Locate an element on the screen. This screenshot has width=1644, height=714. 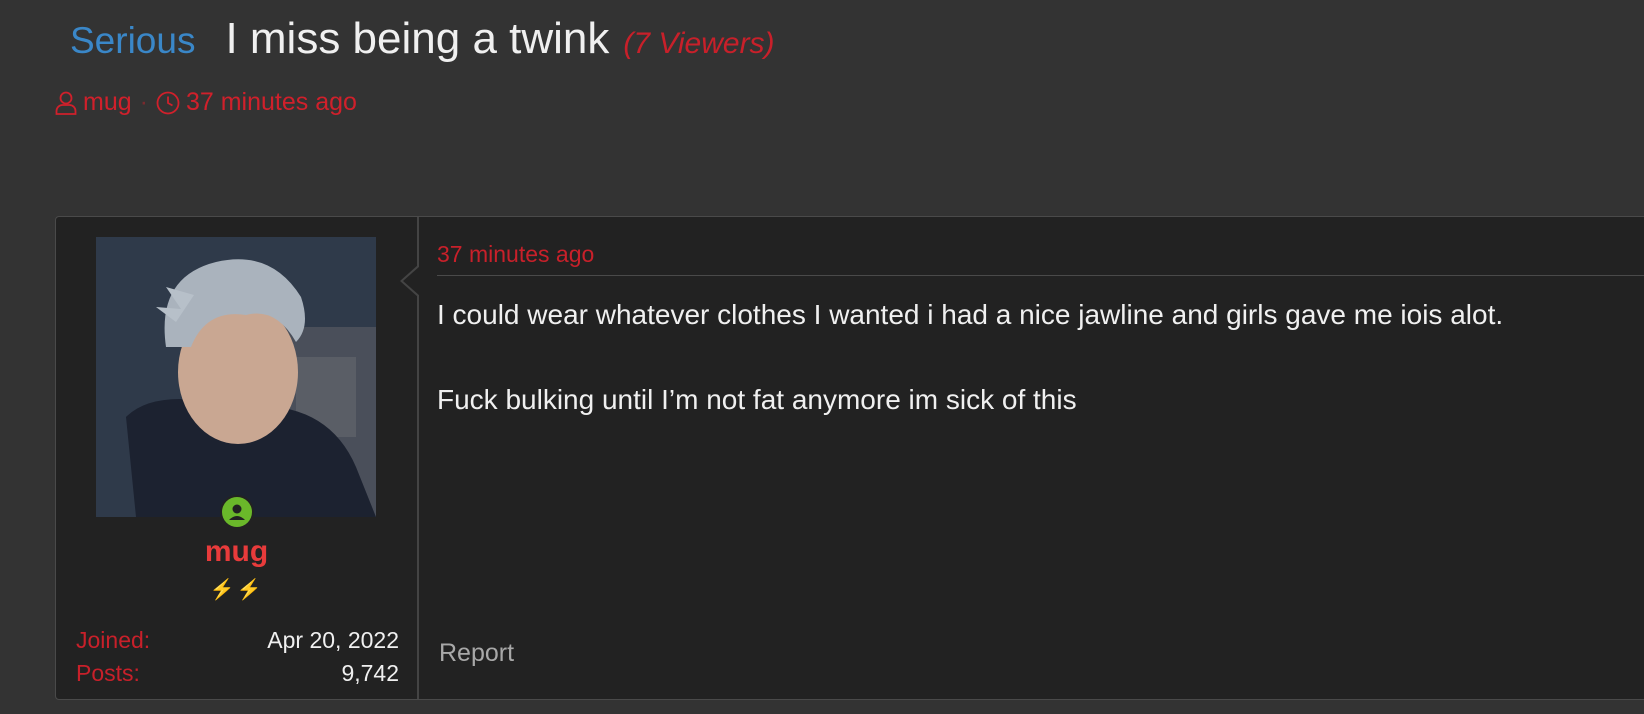
posts-stat: Posts: 9,742 is located at coordinates (237, 673).